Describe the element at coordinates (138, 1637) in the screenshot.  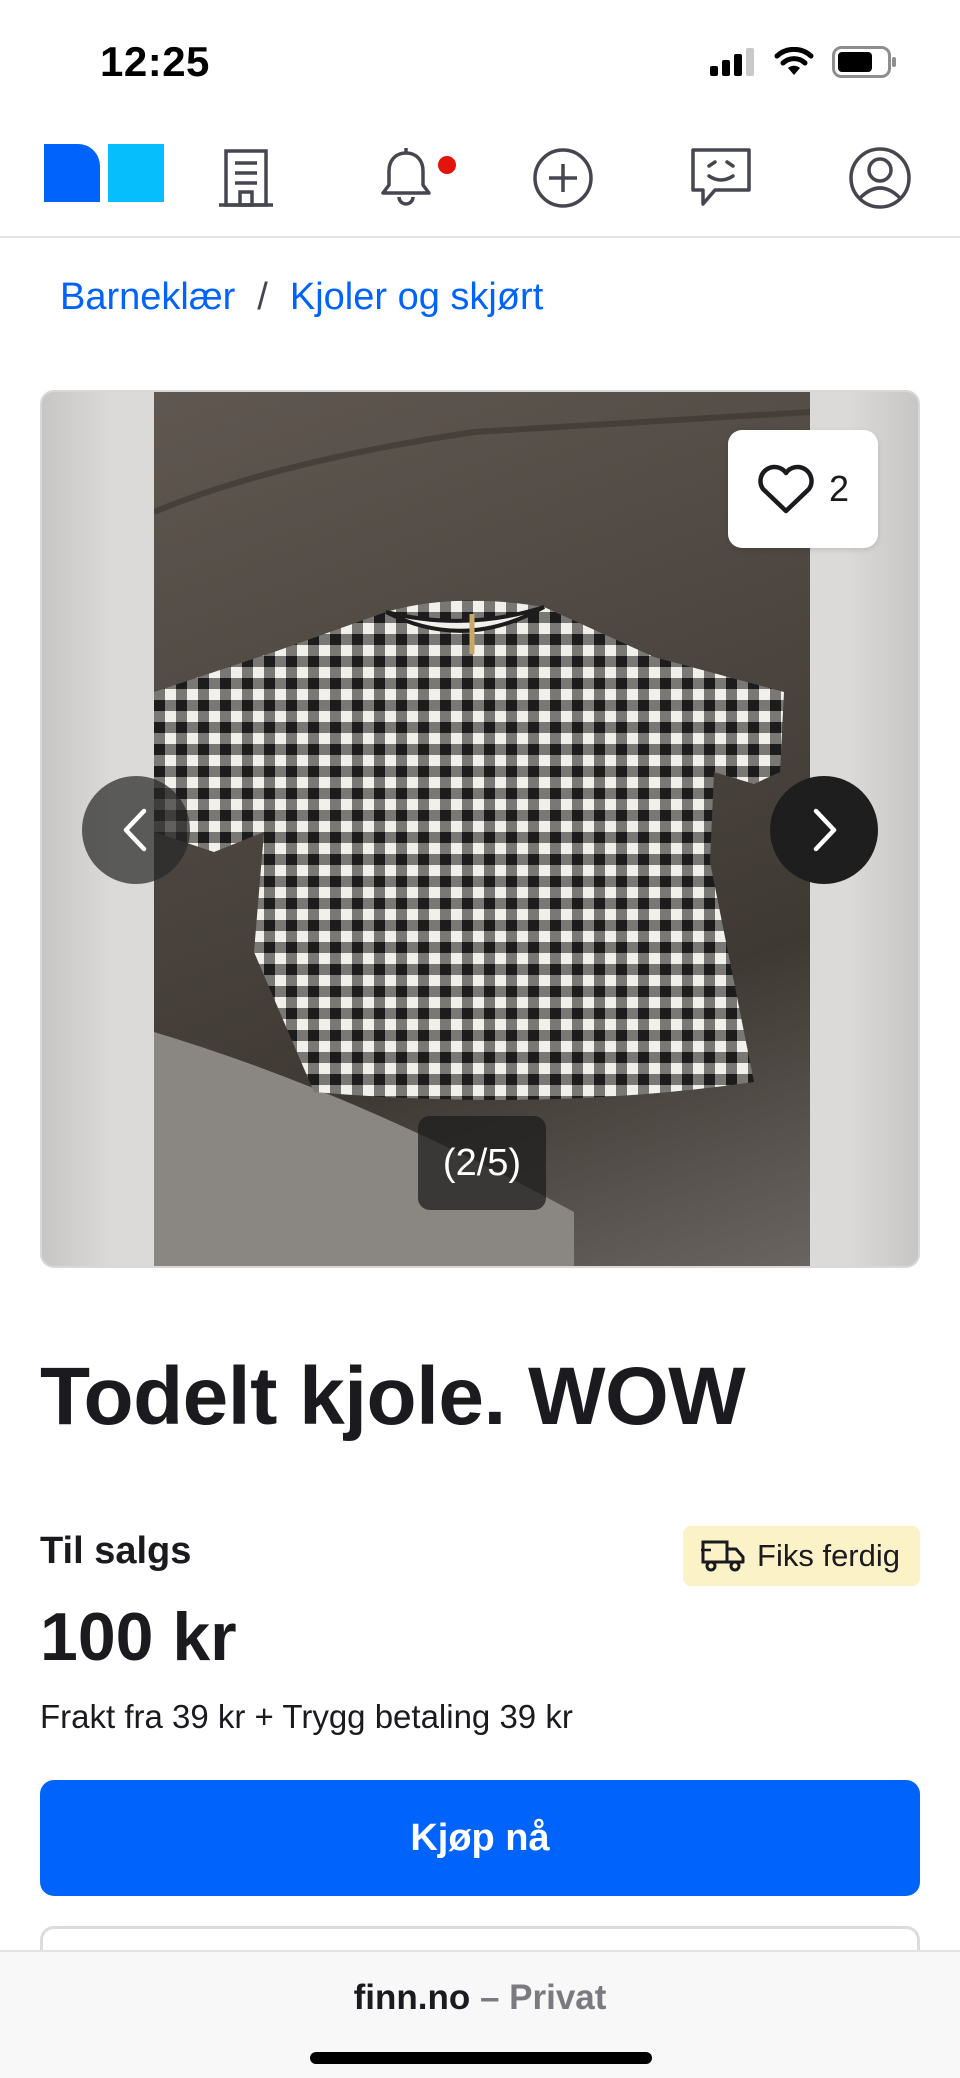
I see `price: 100 kr` at that location.